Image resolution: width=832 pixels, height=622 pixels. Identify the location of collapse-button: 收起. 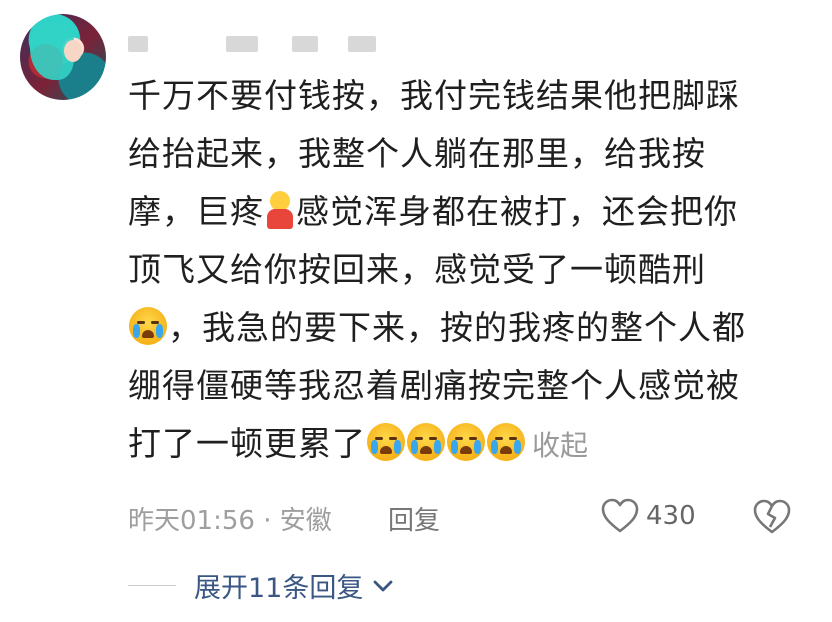
(560, 445).